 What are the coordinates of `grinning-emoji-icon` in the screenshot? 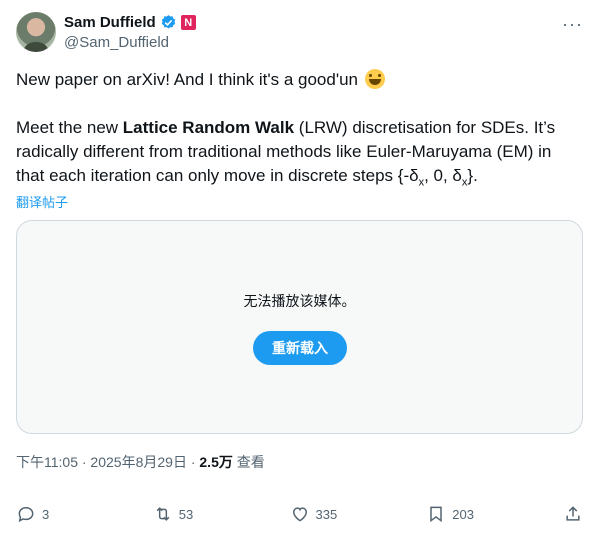 It's located at (374, 79).